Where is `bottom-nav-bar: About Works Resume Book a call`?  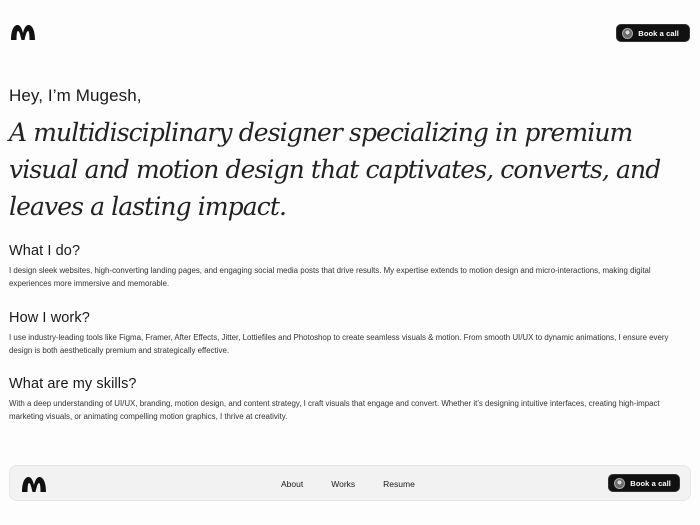 bottom-nav-bar: About Works Resume Book a call is located at coordinates (350, 483).